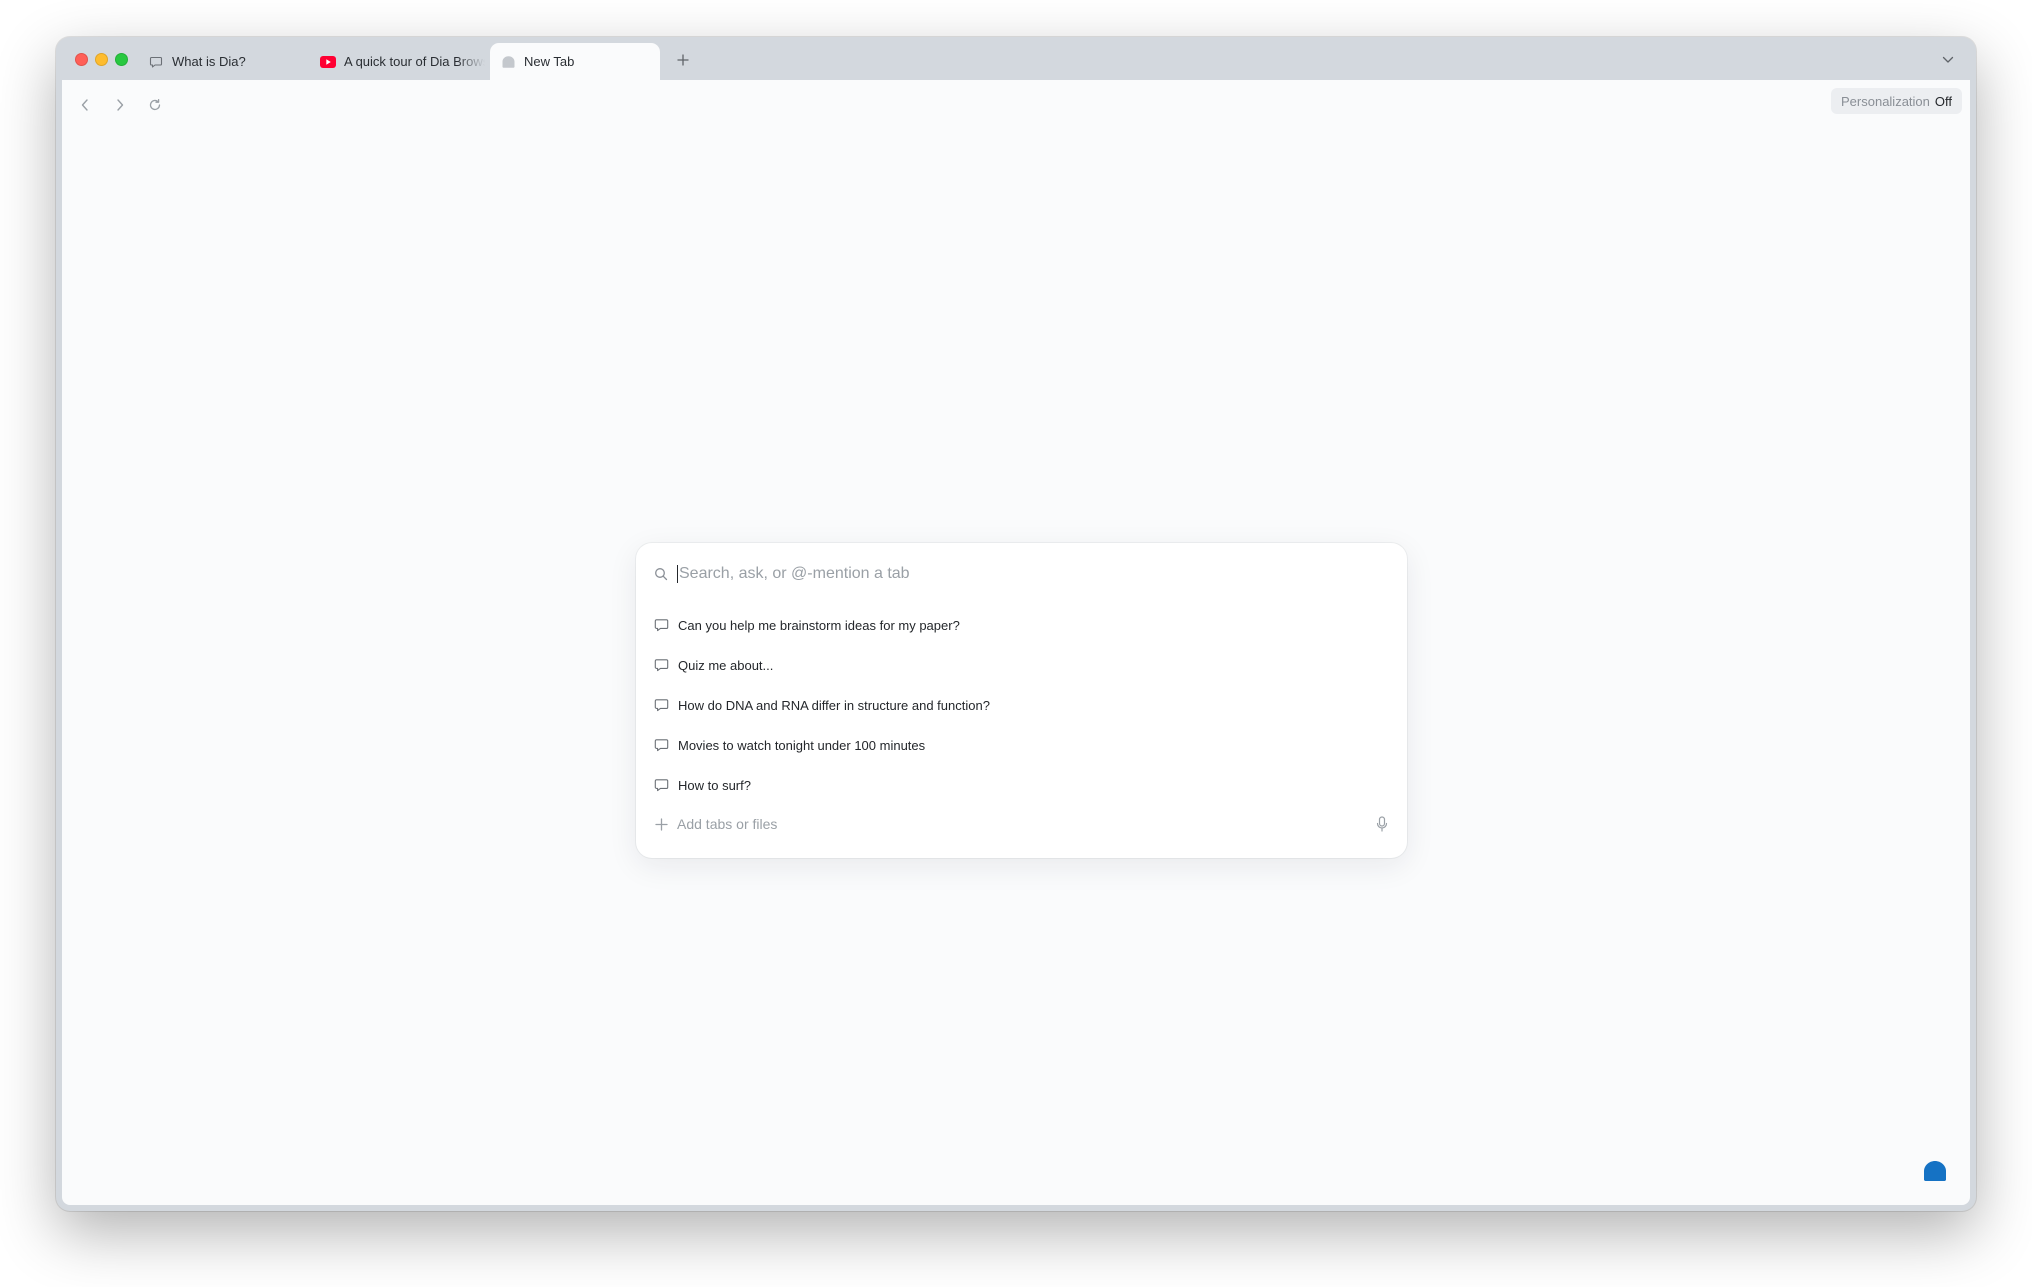 The width and height of the screenshot is (2032, 1287). What do you see at coordinates (209, 61) in the screenshot?
I see `tab-label: What is Dia?` at bounding box center [209, 61].